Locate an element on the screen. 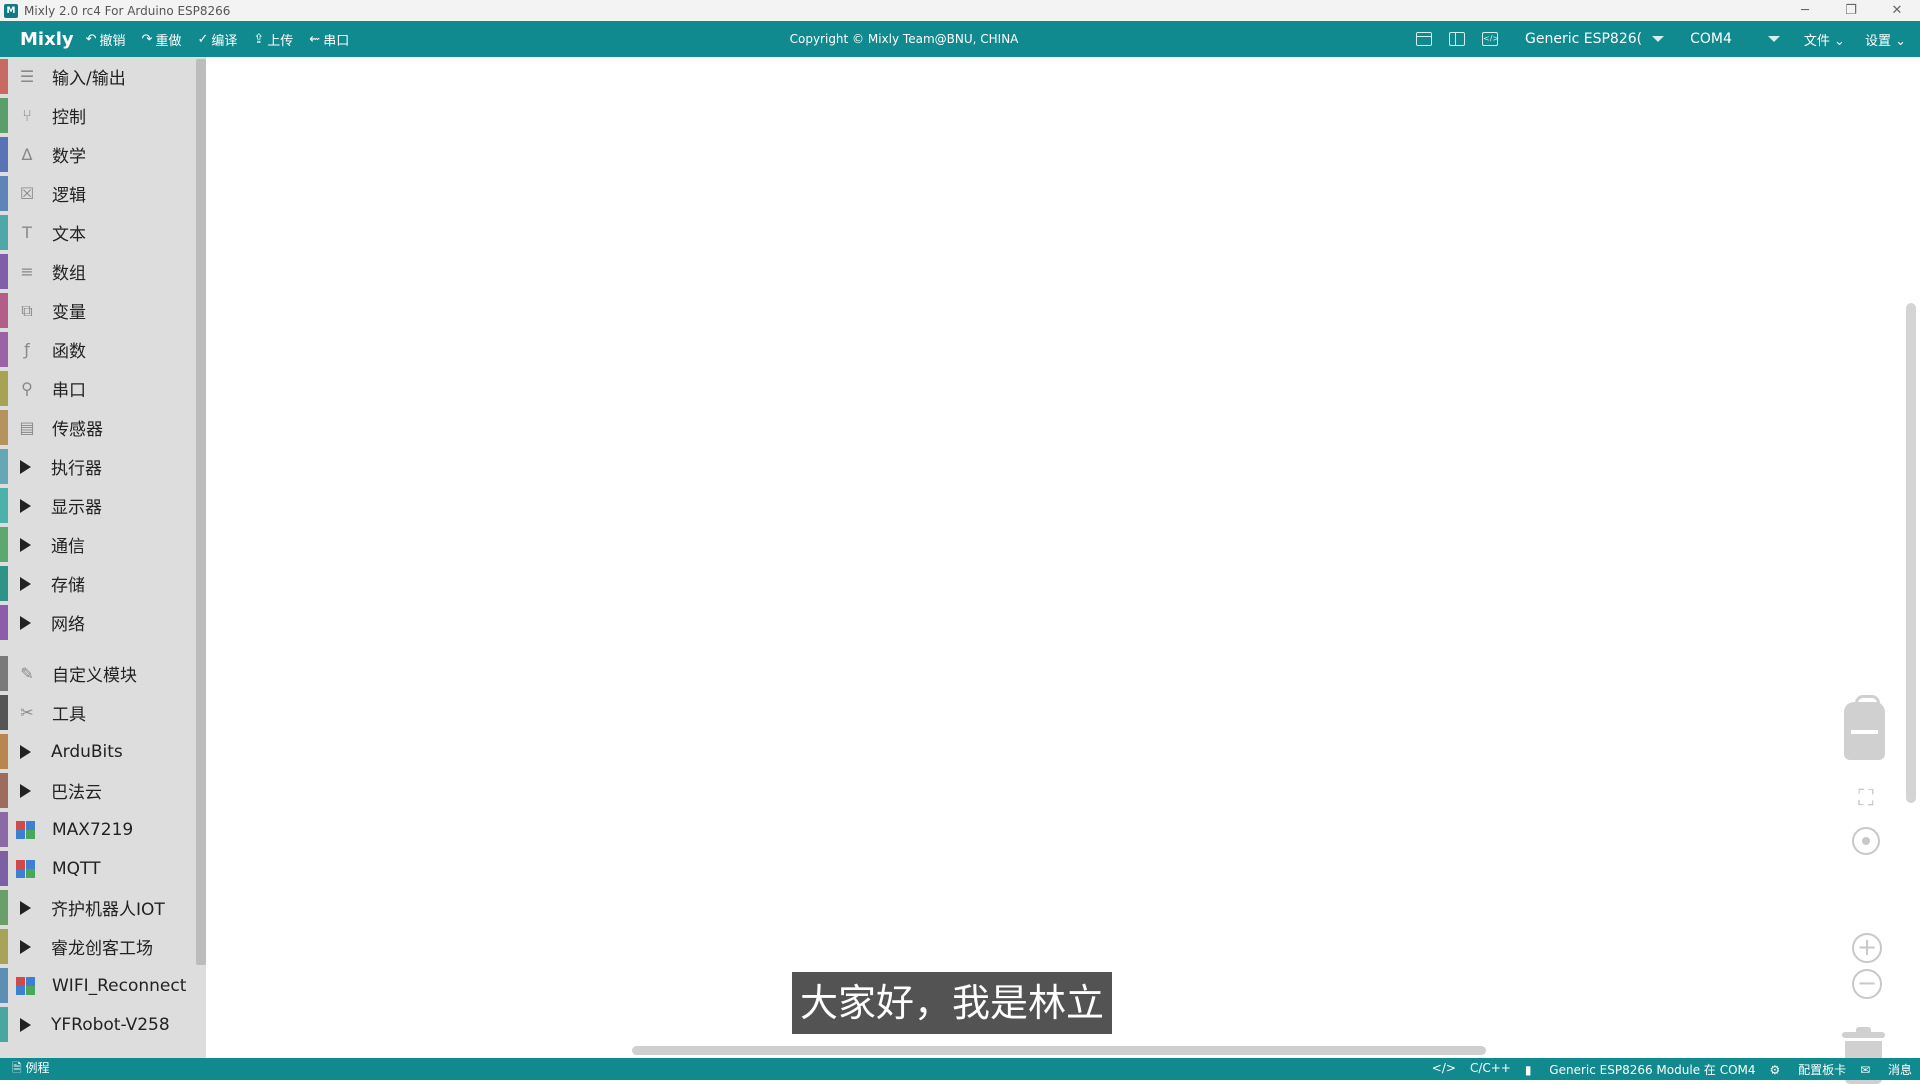  workspace-vertical-scrollbar is located at coordinates (1911, 553).